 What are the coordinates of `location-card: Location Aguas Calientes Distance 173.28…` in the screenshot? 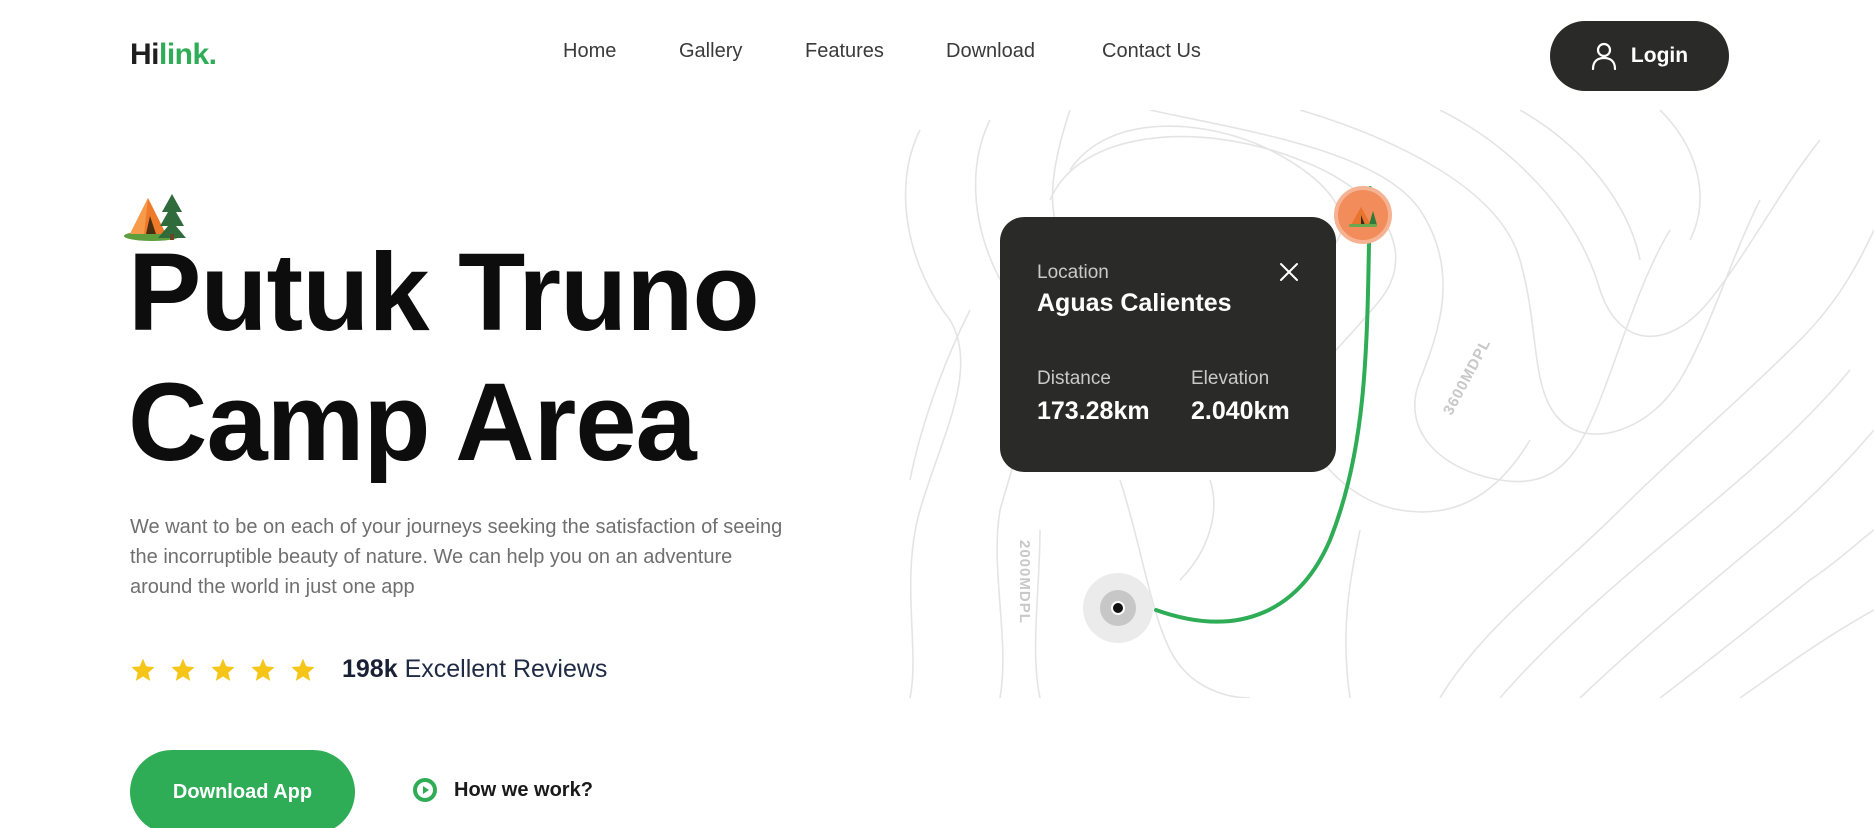 It's located at (1168, 344).